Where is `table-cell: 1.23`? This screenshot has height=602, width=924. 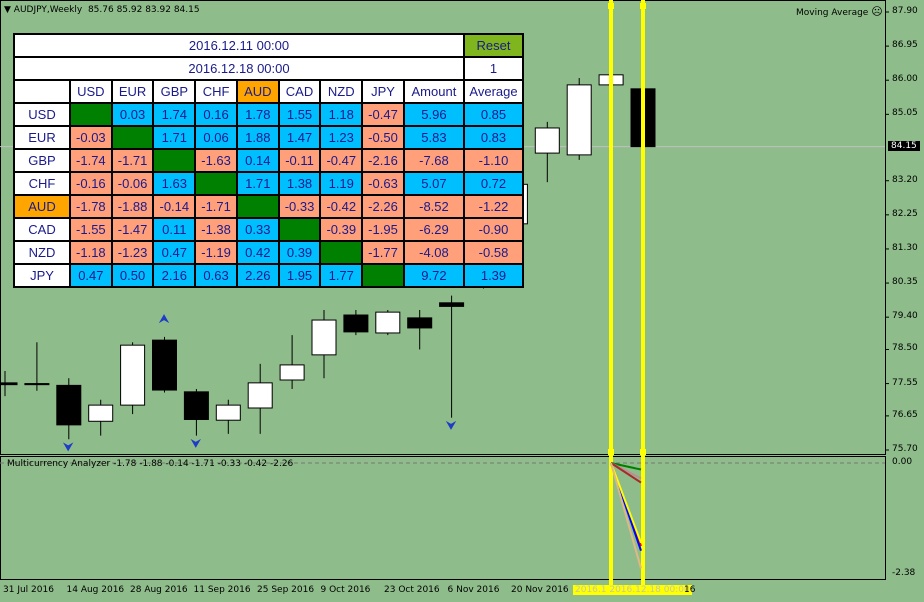
table-cell: 1.23 is located at coordinates (341, 137).